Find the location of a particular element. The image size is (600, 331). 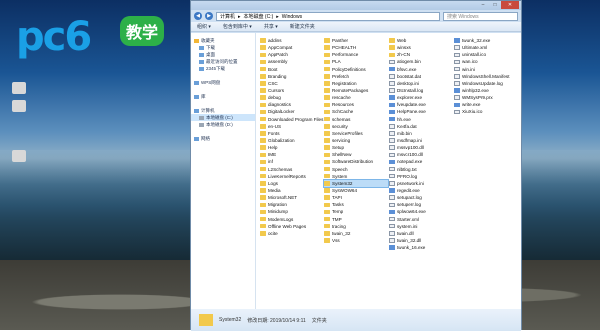

file-item: Speech is located at coordinates (356, 169).